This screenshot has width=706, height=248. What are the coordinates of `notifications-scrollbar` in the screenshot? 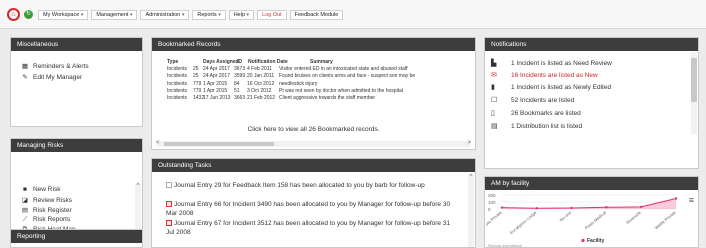 It's located at (694, 93).